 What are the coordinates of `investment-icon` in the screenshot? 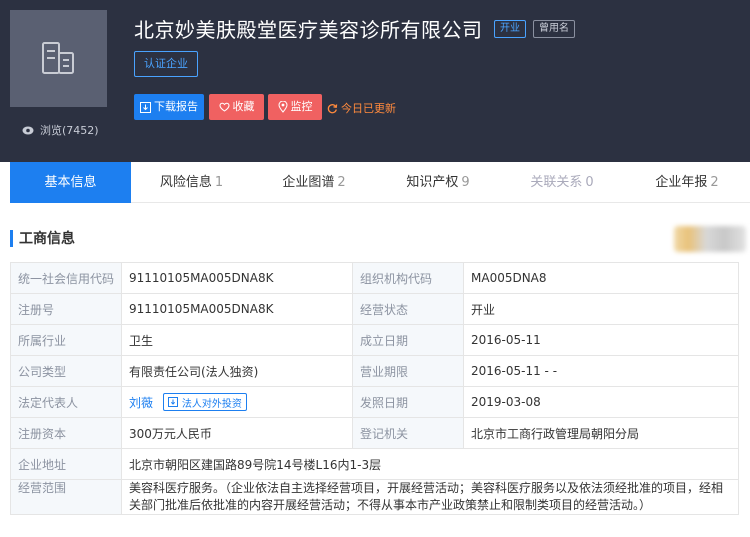 It's located at (172, 402).